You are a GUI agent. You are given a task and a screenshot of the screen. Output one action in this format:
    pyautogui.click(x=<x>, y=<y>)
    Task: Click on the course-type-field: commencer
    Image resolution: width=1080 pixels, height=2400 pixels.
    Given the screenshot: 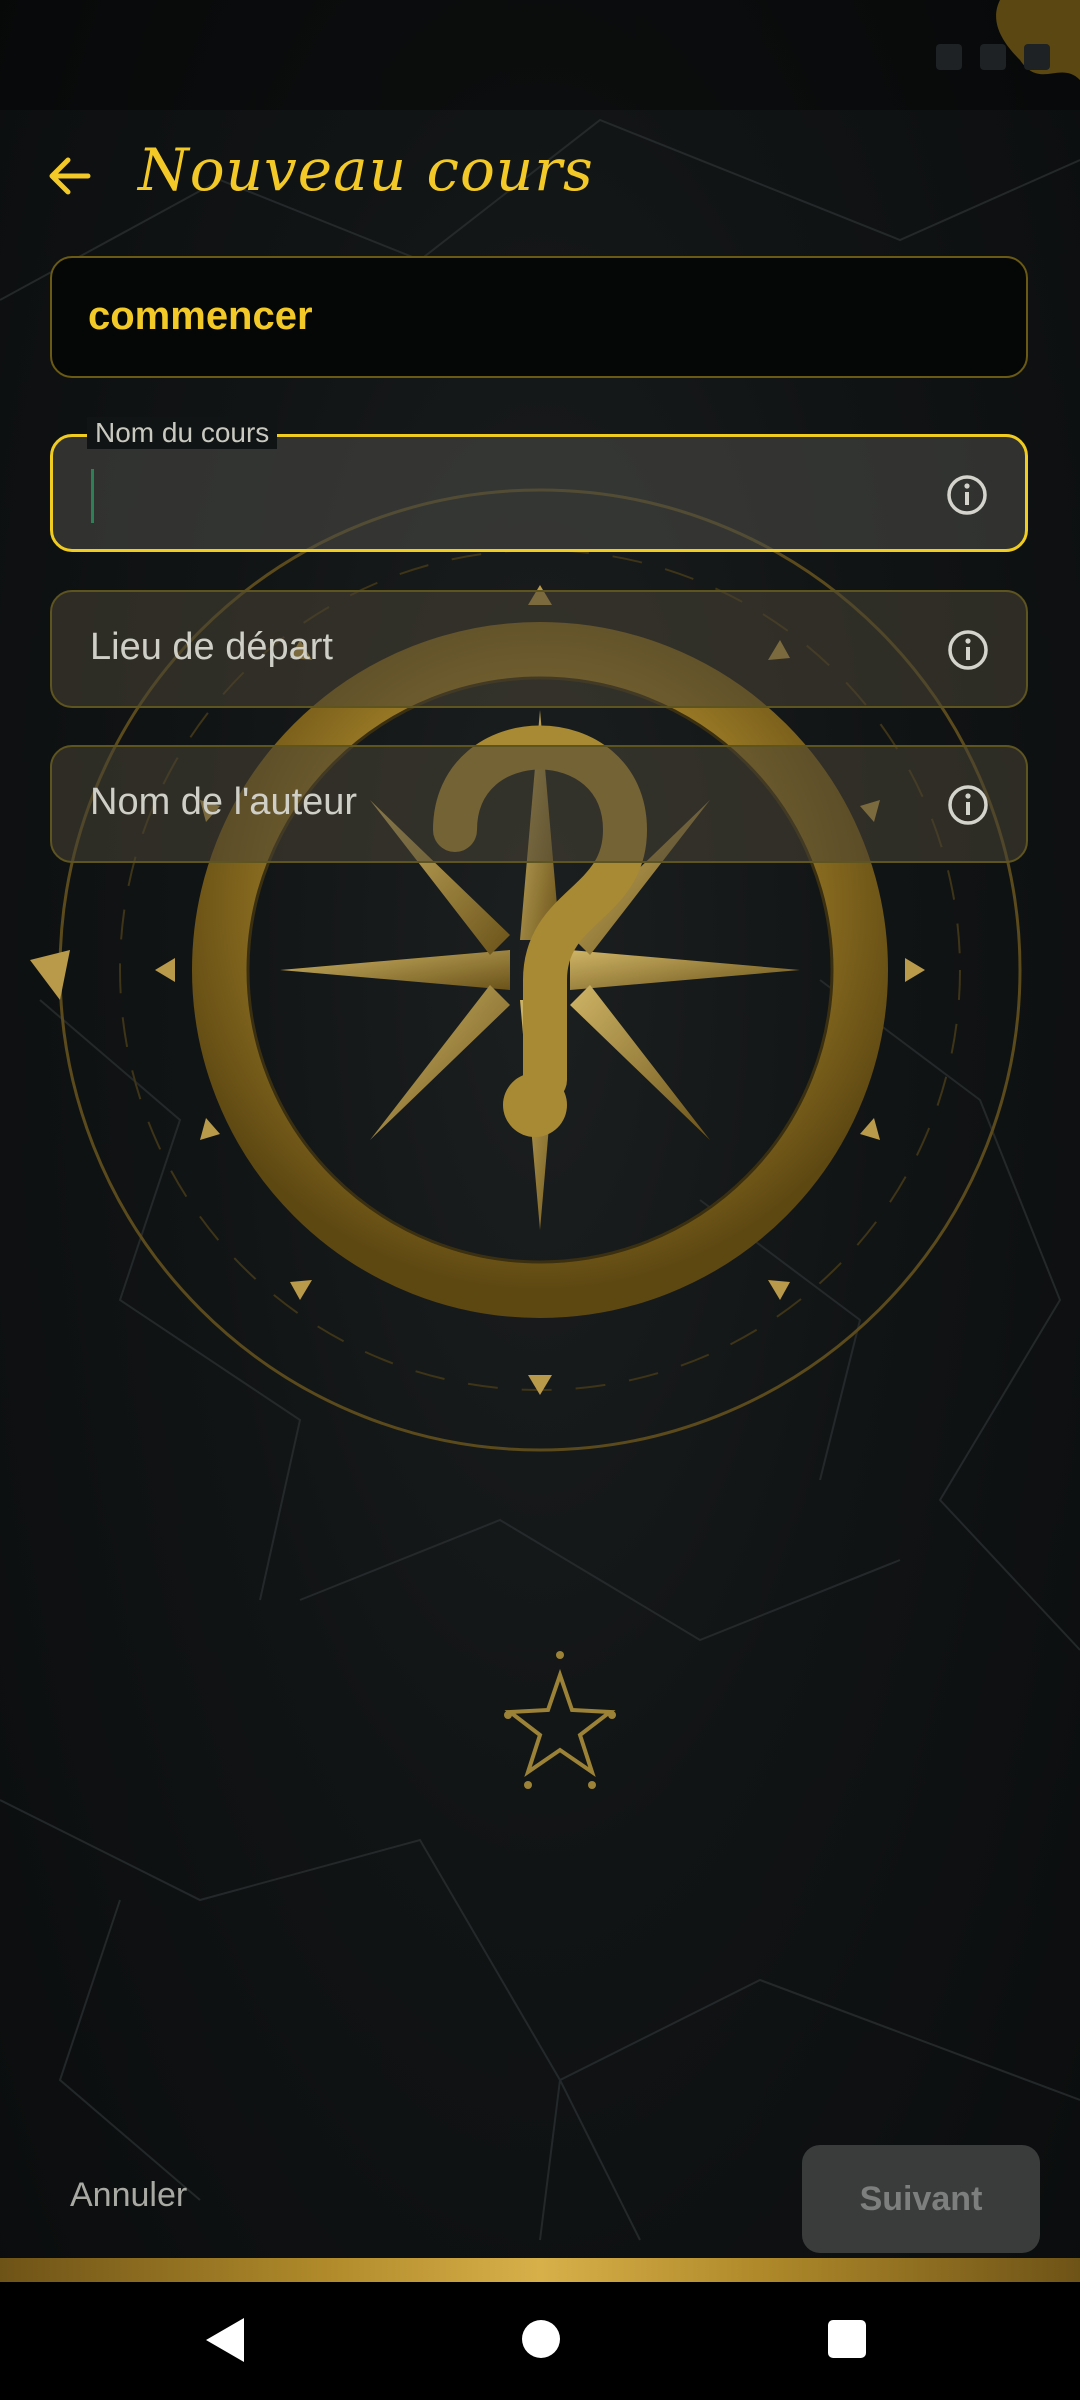 What is the action you would take?
    pyautogui.click(x=539, y=317)
    